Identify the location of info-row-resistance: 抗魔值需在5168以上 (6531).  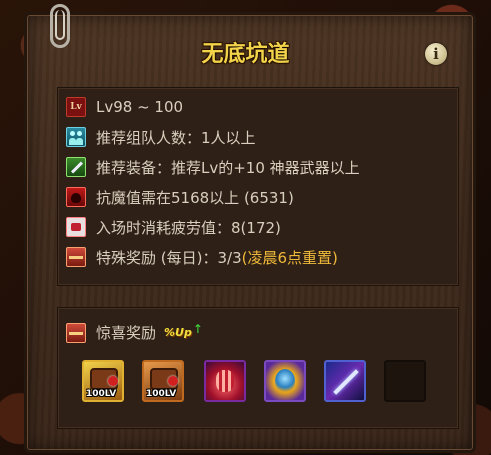
(180, 197).